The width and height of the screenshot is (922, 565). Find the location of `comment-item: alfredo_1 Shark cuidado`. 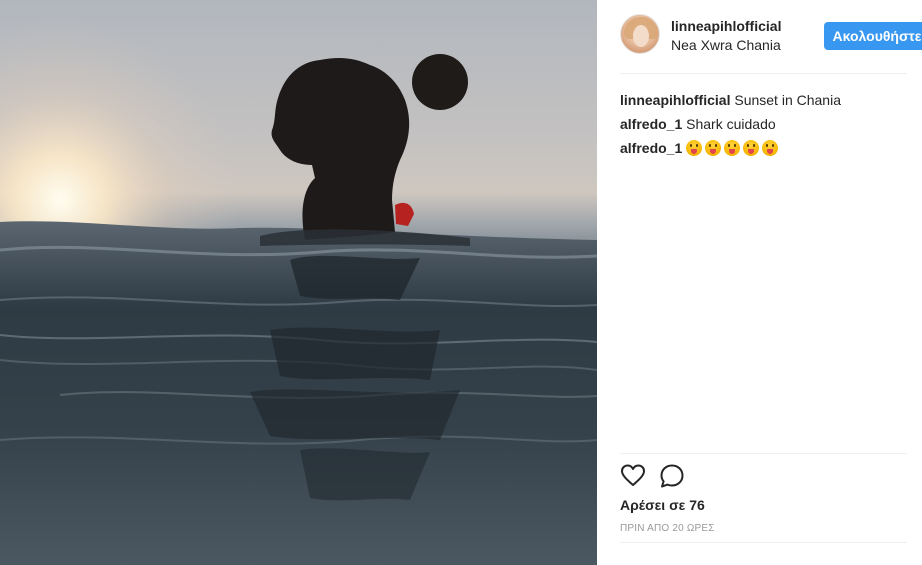

comment-item: alfredo_1 Shark cuidado is located at coordinates (763, 124).